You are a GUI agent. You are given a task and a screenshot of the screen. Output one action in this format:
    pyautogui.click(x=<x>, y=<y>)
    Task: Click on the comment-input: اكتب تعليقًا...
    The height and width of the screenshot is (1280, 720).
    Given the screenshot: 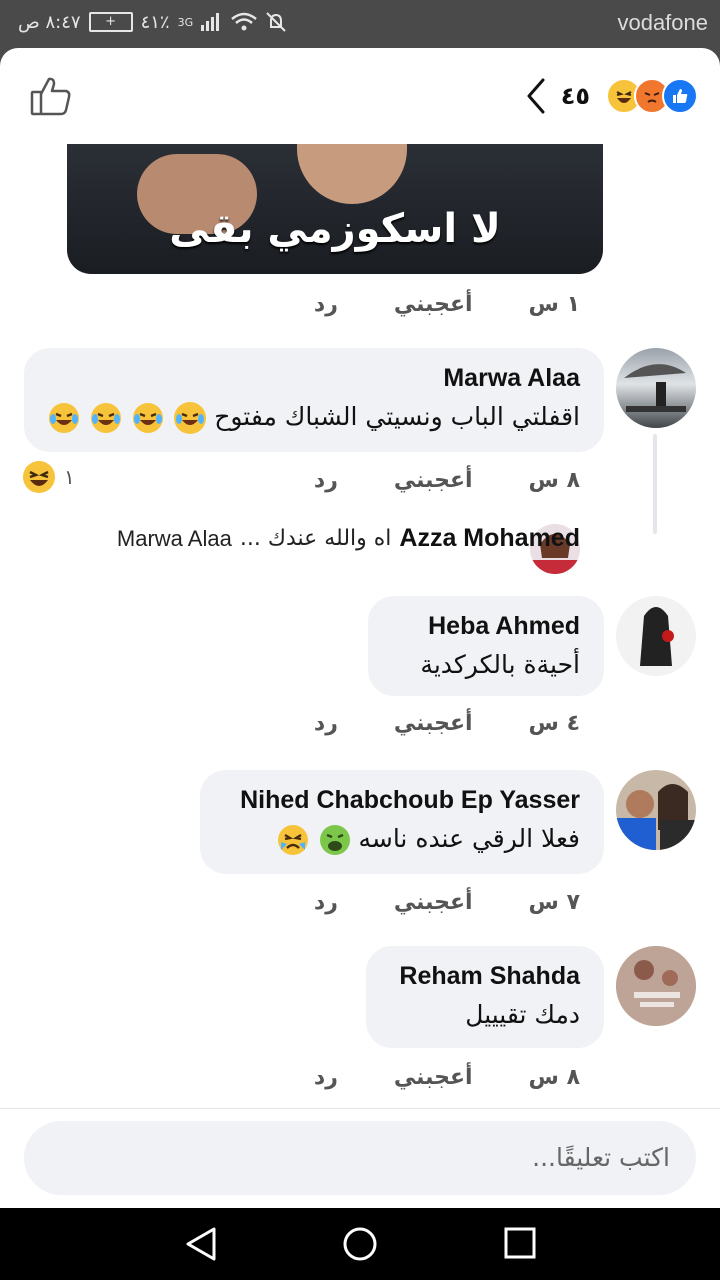 What is the action you would take?
    pyautogui.click(x=360, y=1158)
    